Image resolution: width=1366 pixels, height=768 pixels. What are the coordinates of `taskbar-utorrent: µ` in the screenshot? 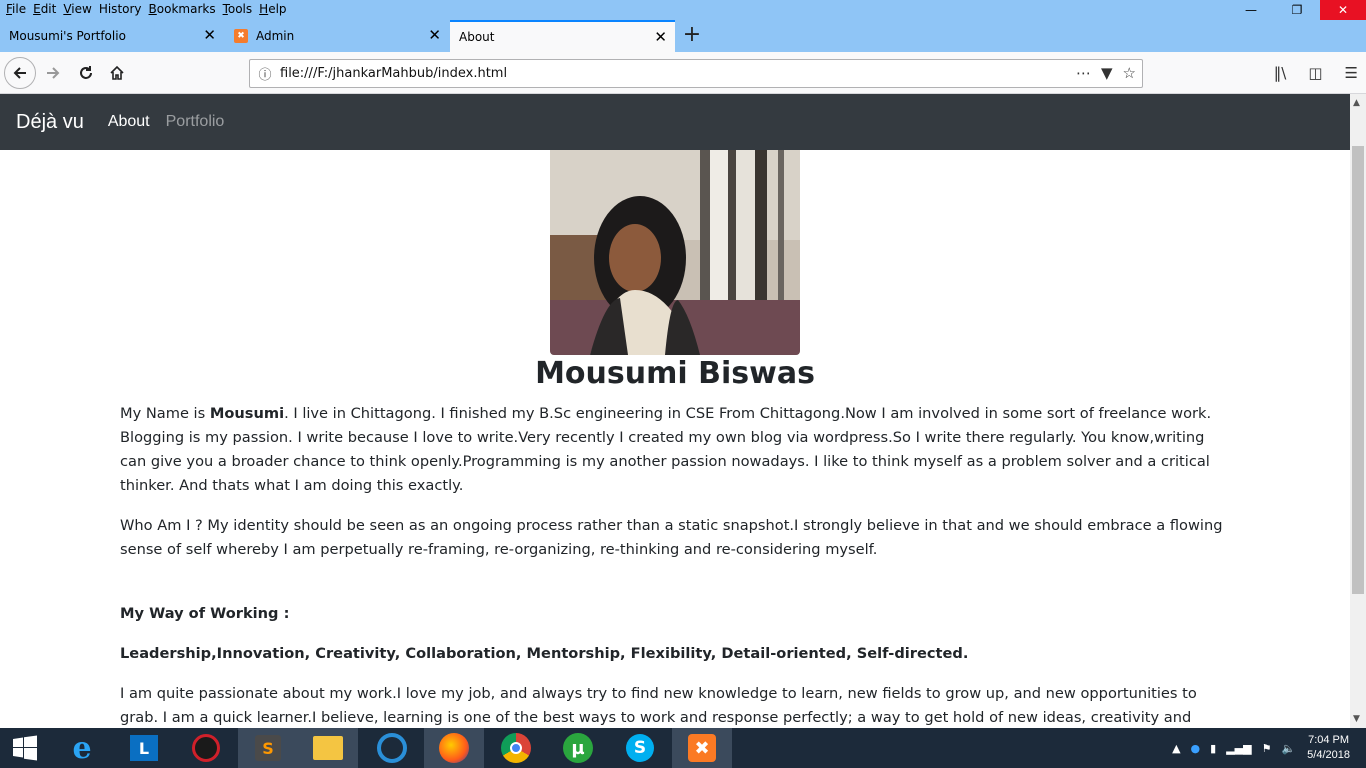 It's located at (578, 748).